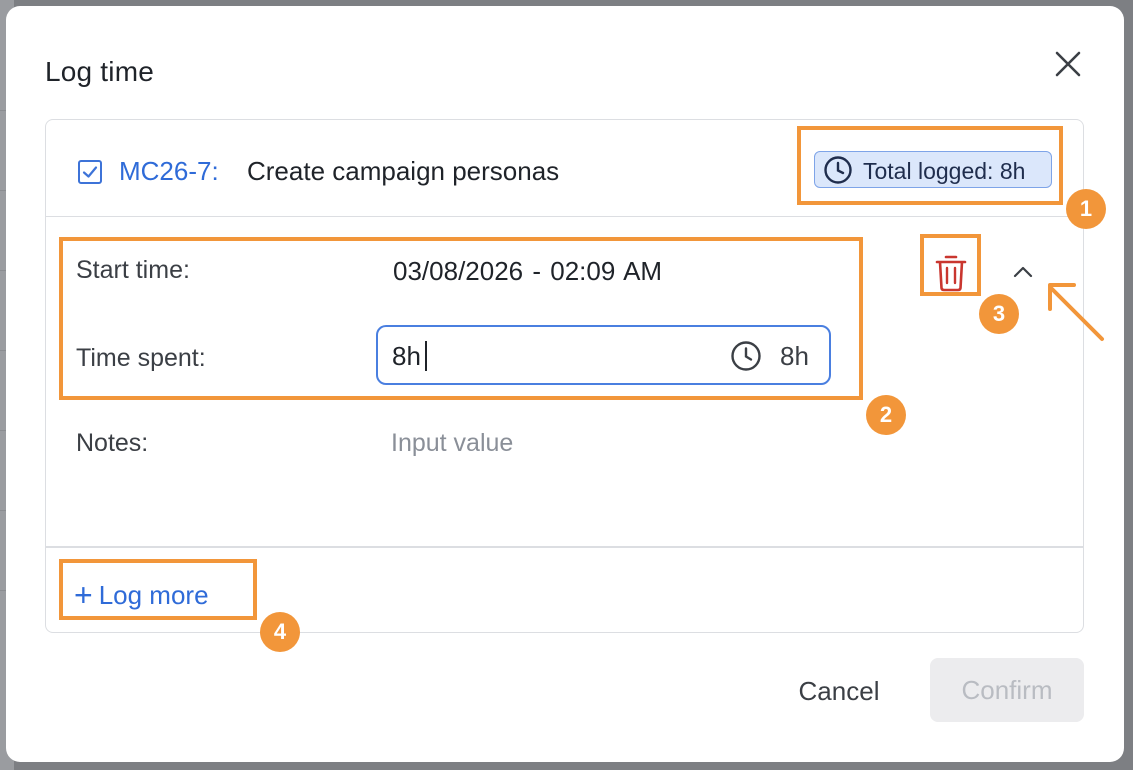  What do you see at coordinates (564, 547) in the screenshot?
I see `card-divider` at bounding box center [564, 547].